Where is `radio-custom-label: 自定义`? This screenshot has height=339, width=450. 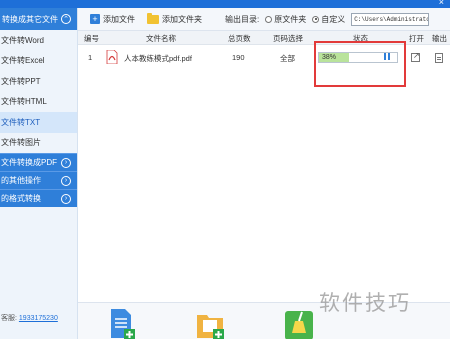 radio-custom-label: 自定义 is located at coordinates (333, 19).